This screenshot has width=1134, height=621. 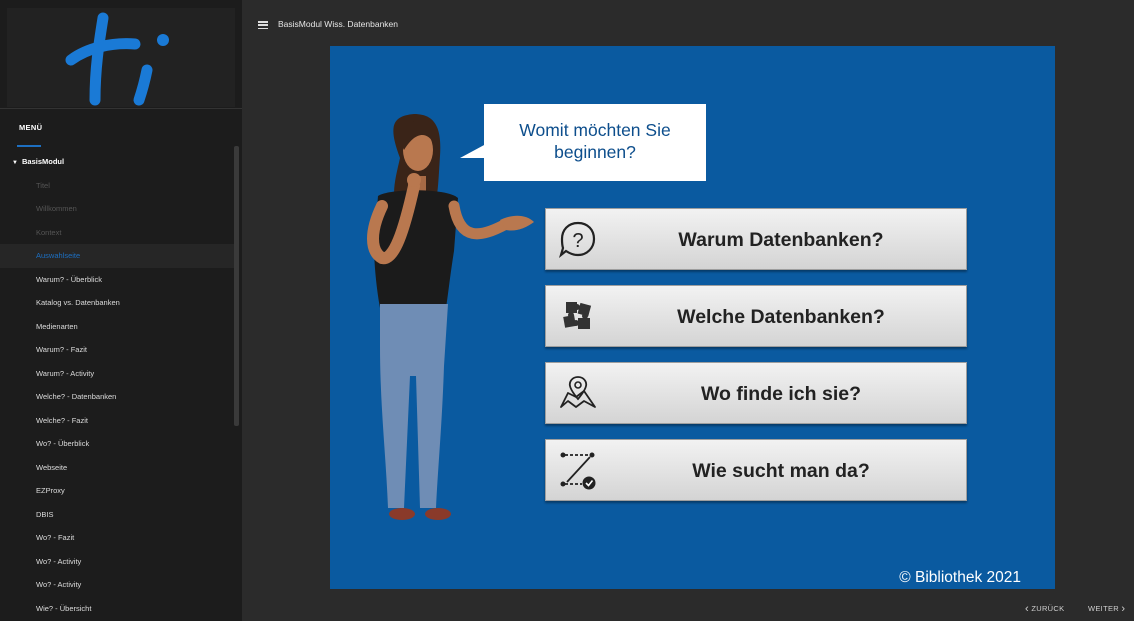 I want to click on nav-parent-basismodul: ▼ BasisModul, so click(x=117, y=162).